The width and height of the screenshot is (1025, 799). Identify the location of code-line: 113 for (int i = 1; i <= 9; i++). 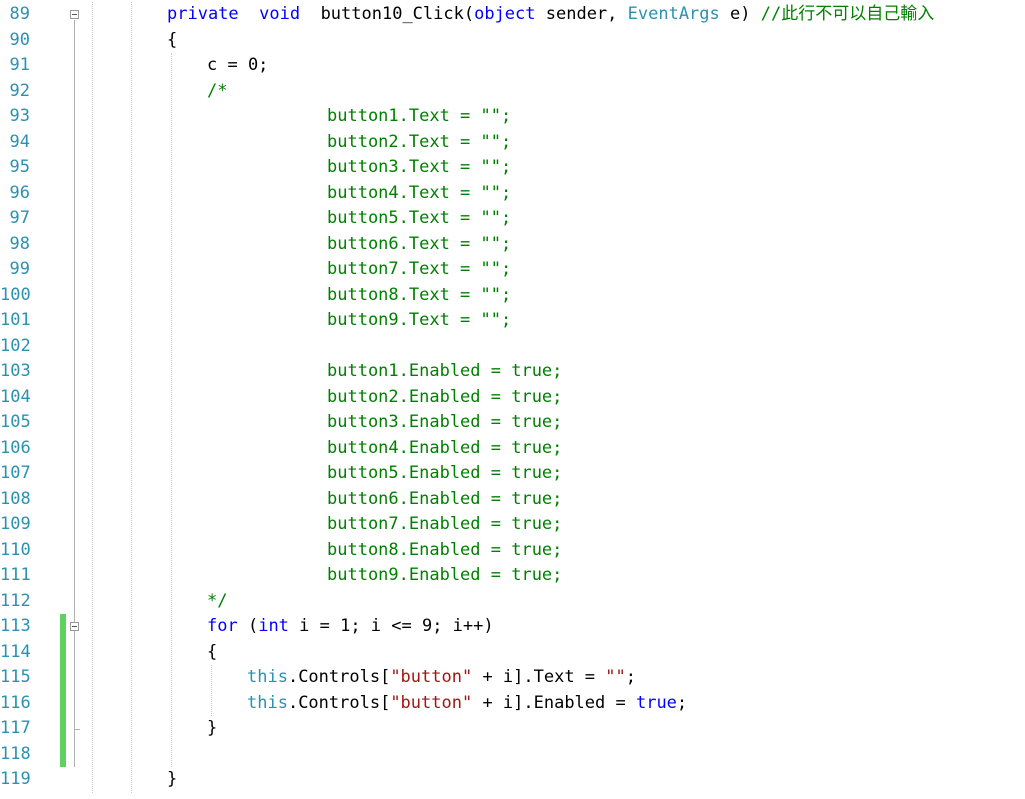
(512, 627).